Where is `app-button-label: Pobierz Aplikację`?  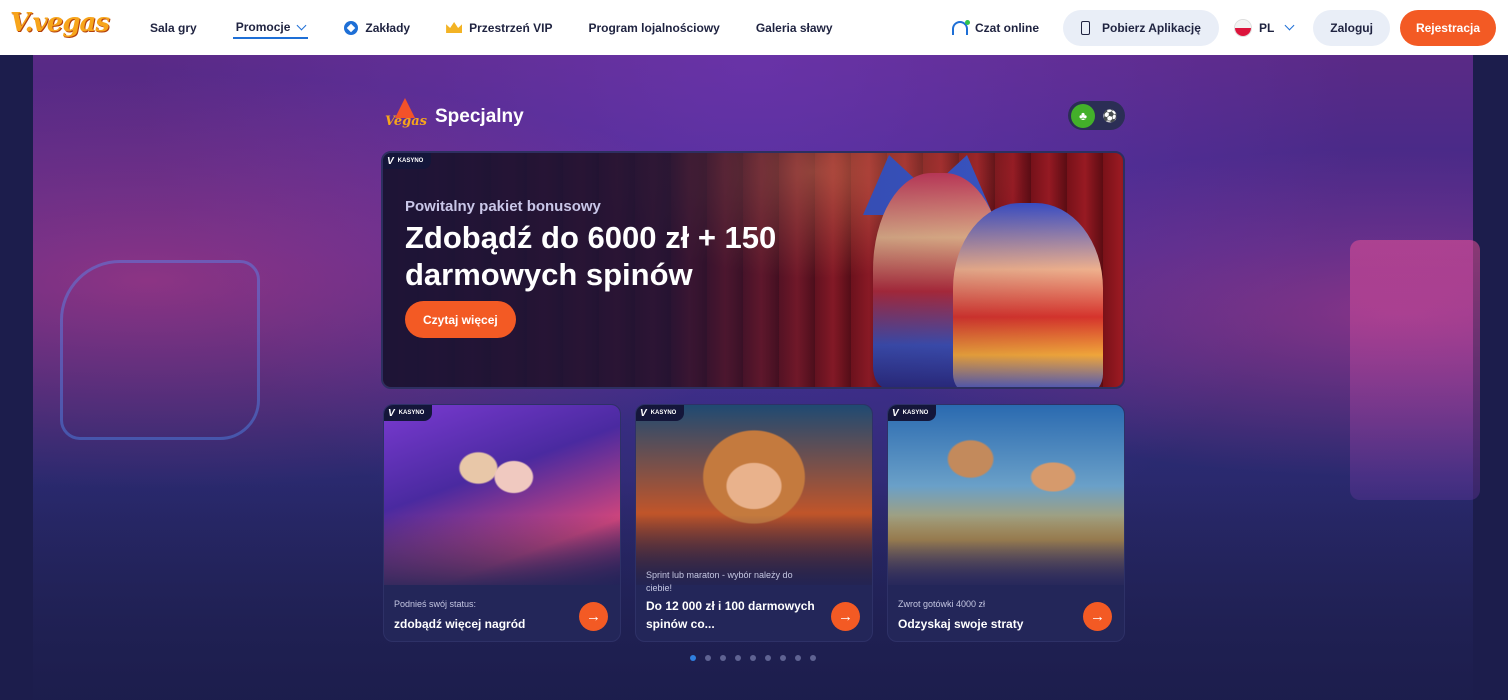 app-button-label: Pobierz Aplikację is located at coordinates (1151, 27).